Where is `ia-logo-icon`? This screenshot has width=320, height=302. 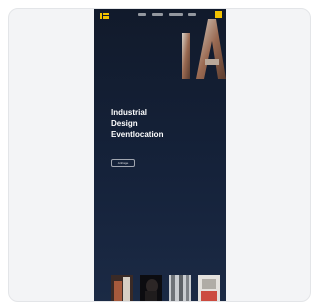
ia-logo-icon is located at coordinates (105, 16).